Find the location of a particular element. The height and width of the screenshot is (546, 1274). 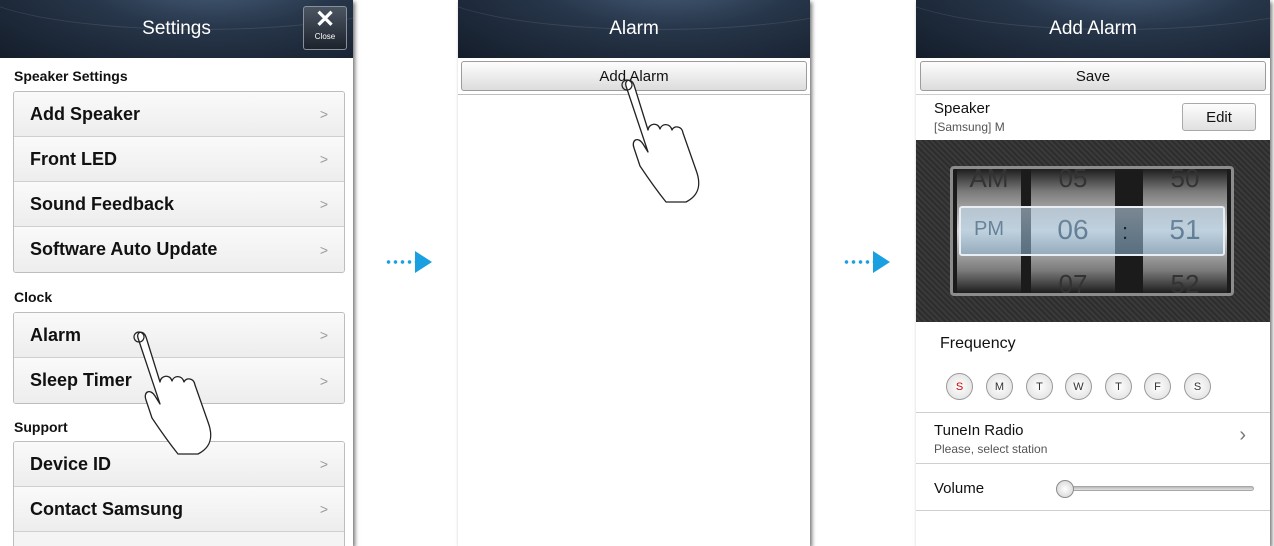

day-toggle-saturday: S is located at coordinates (1197, 386).